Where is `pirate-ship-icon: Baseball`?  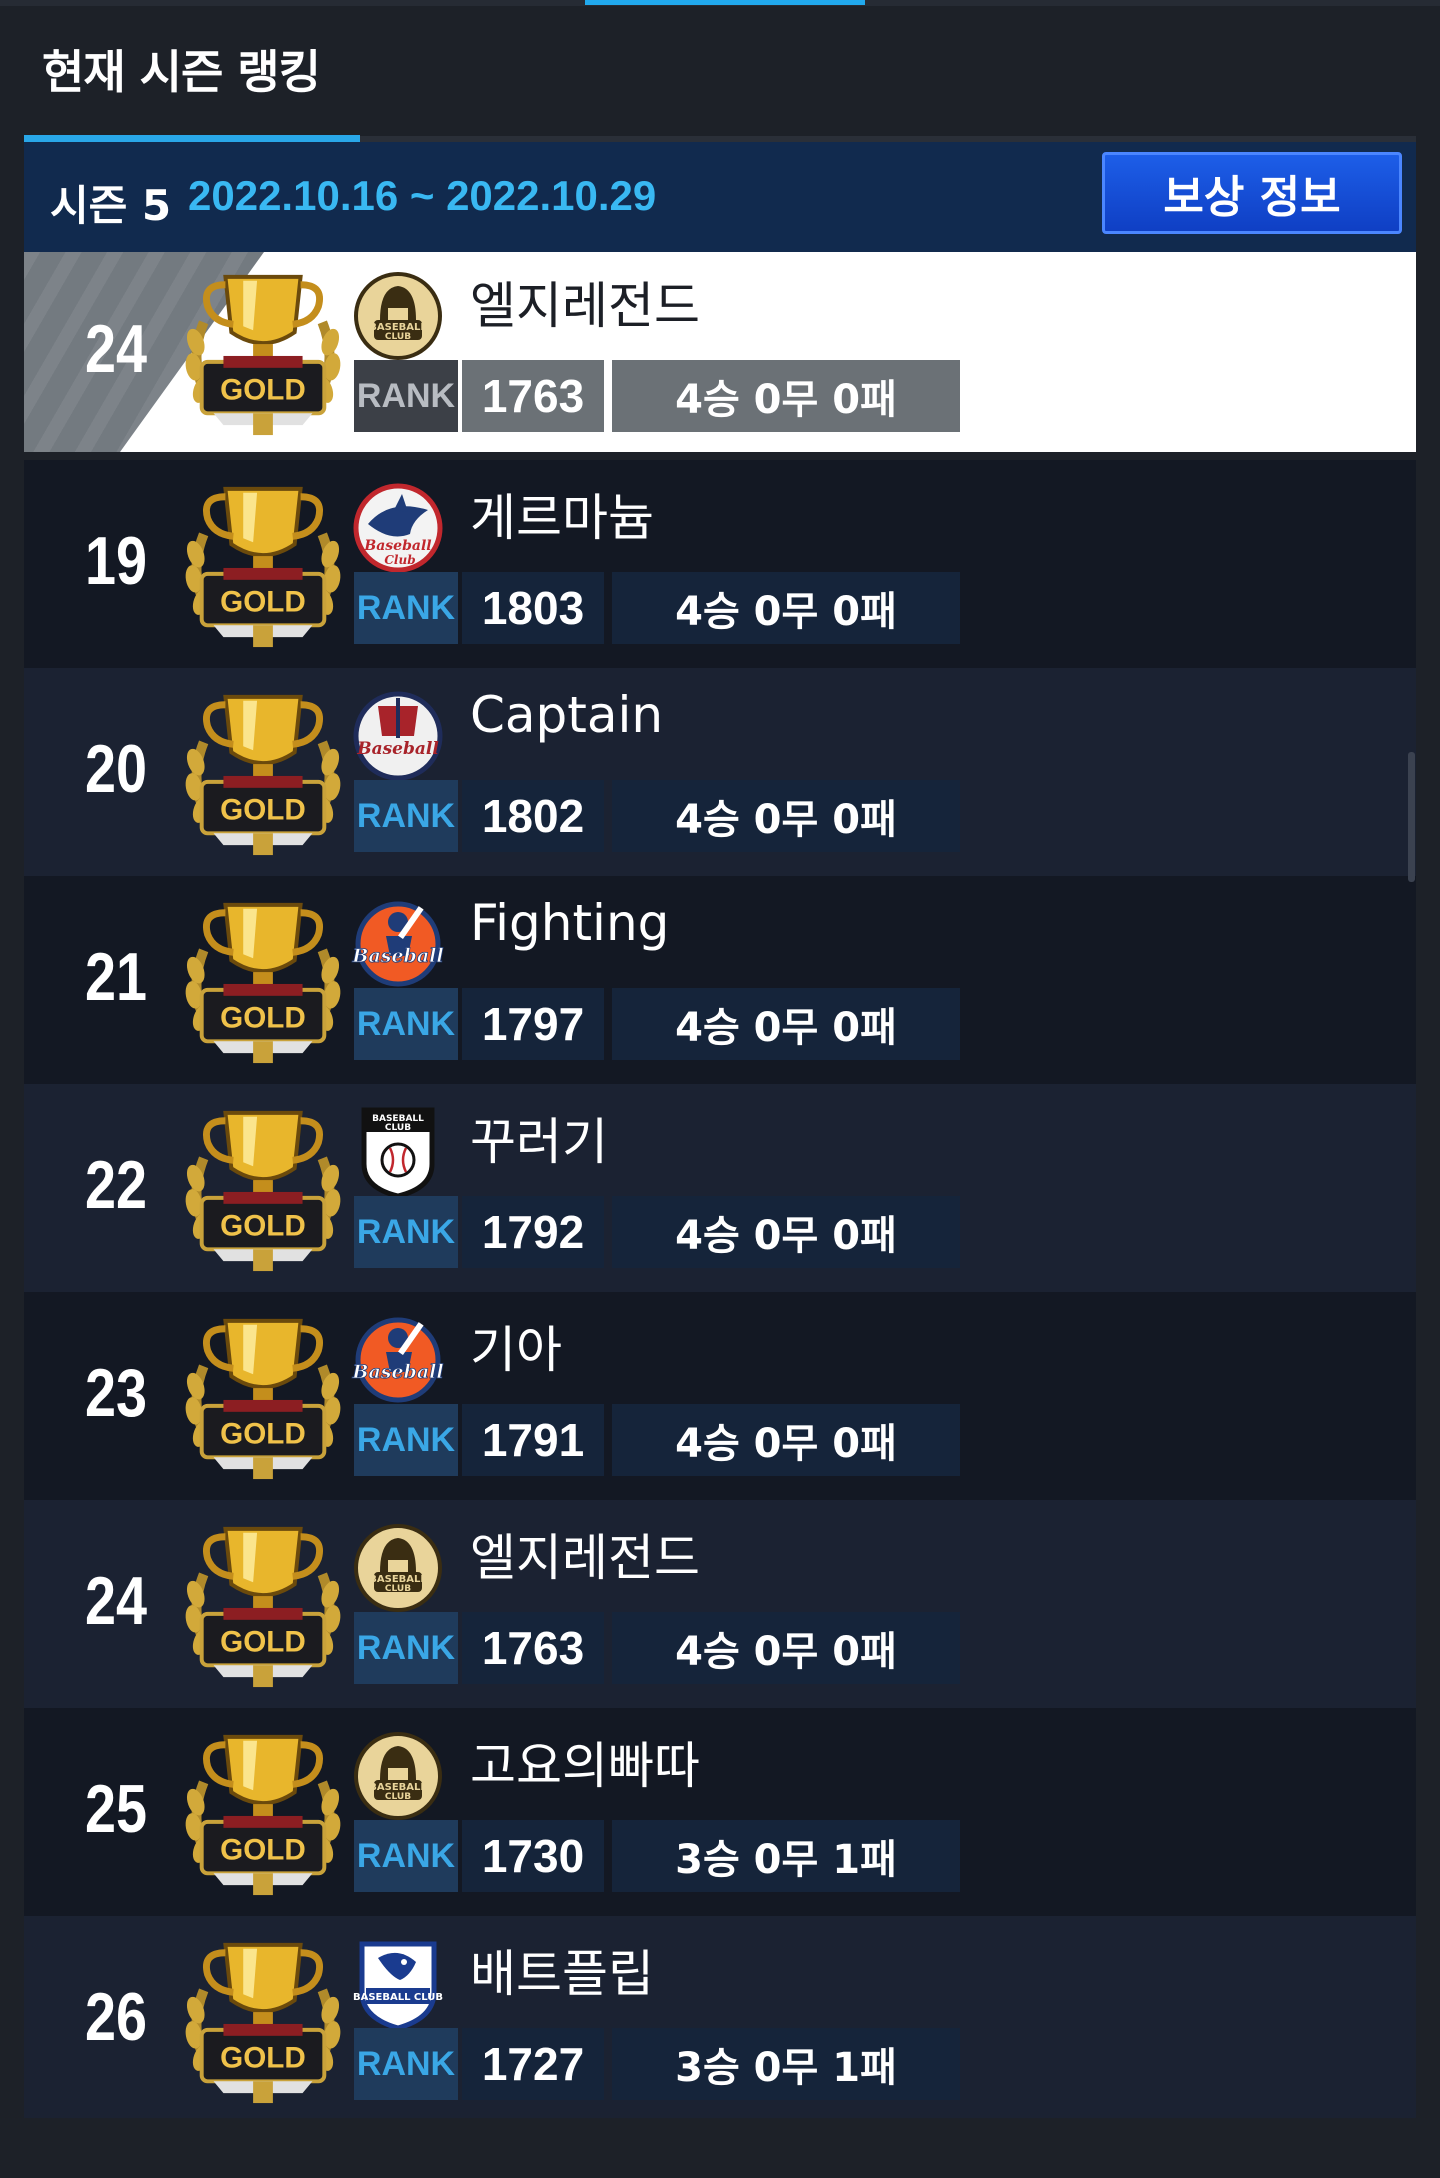
pirate-ship-icon: Baseball is located at coordinates (398, 736).